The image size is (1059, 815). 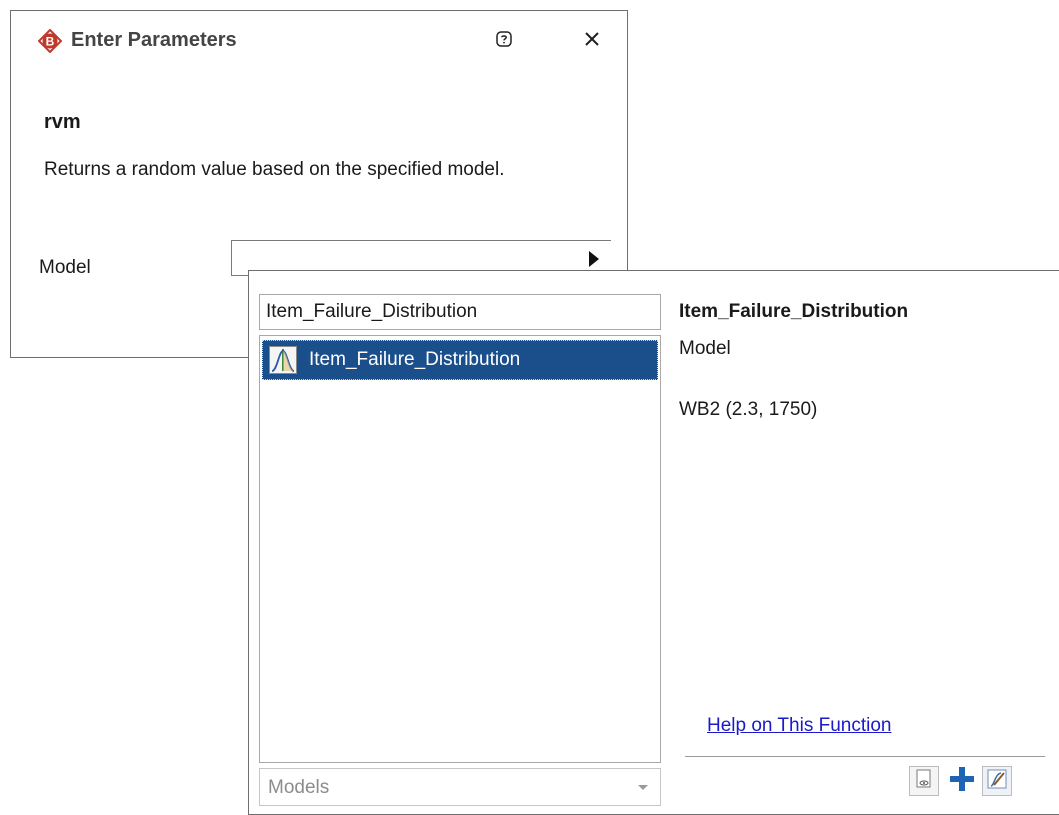 What do you see at coordinates (643, 787) in the screenshot?
I see `chevron-down-icon` at bounding box center [643, 787].